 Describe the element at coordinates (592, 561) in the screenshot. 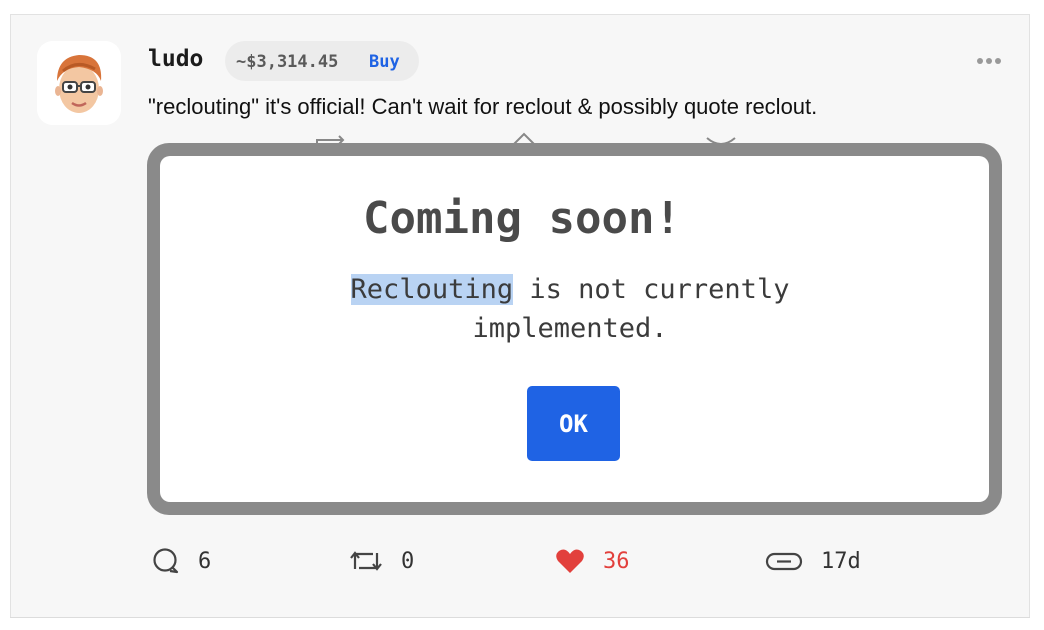

I see `like-action: 36` at that location.